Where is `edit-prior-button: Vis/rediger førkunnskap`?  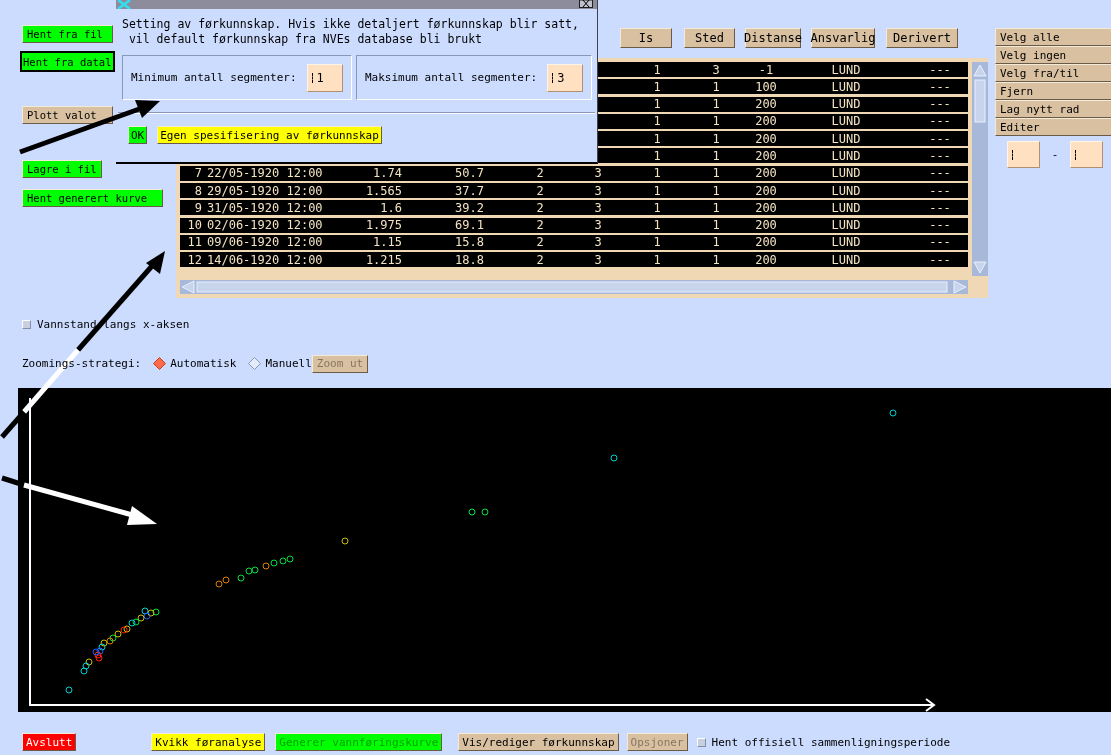
edit-prior-button: Vis/rediger førkunnskap is located at coordinates (538, 742).